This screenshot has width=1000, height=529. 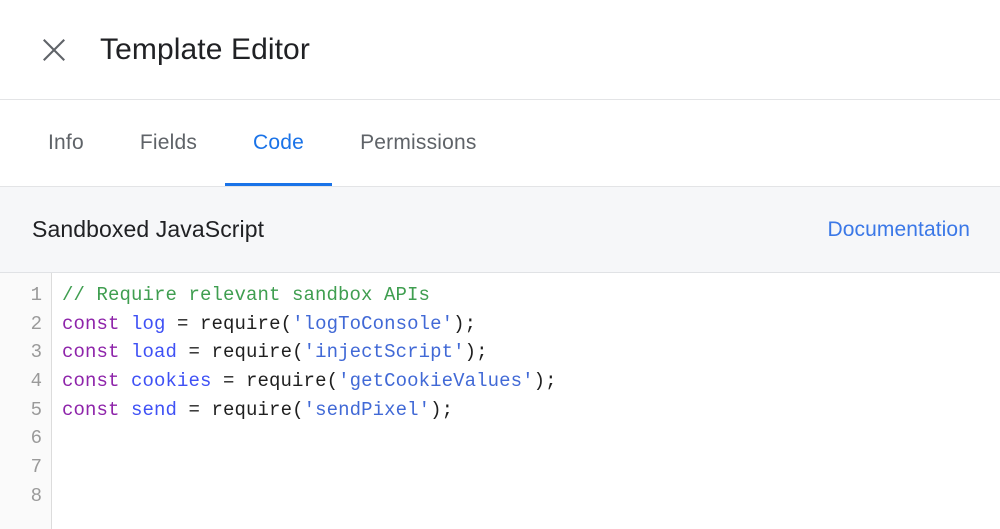 I want to click on line-number: 8, so click(x=36, y=495).